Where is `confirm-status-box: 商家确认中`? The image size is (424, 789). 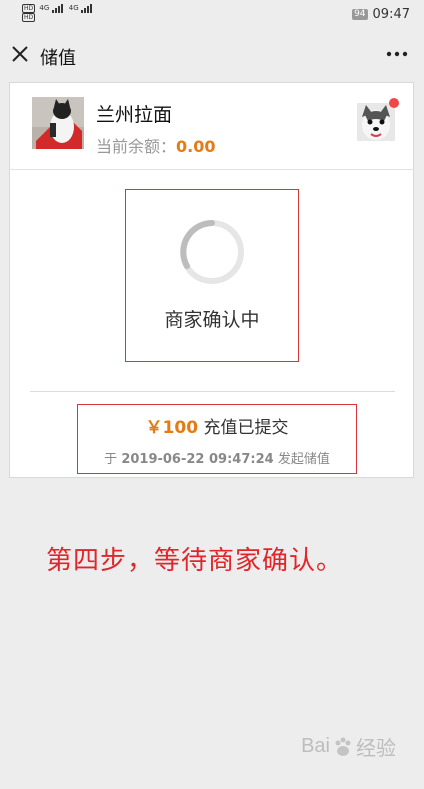 confirm-status-box: 商家确认中 is located at coordinates (212, 275).